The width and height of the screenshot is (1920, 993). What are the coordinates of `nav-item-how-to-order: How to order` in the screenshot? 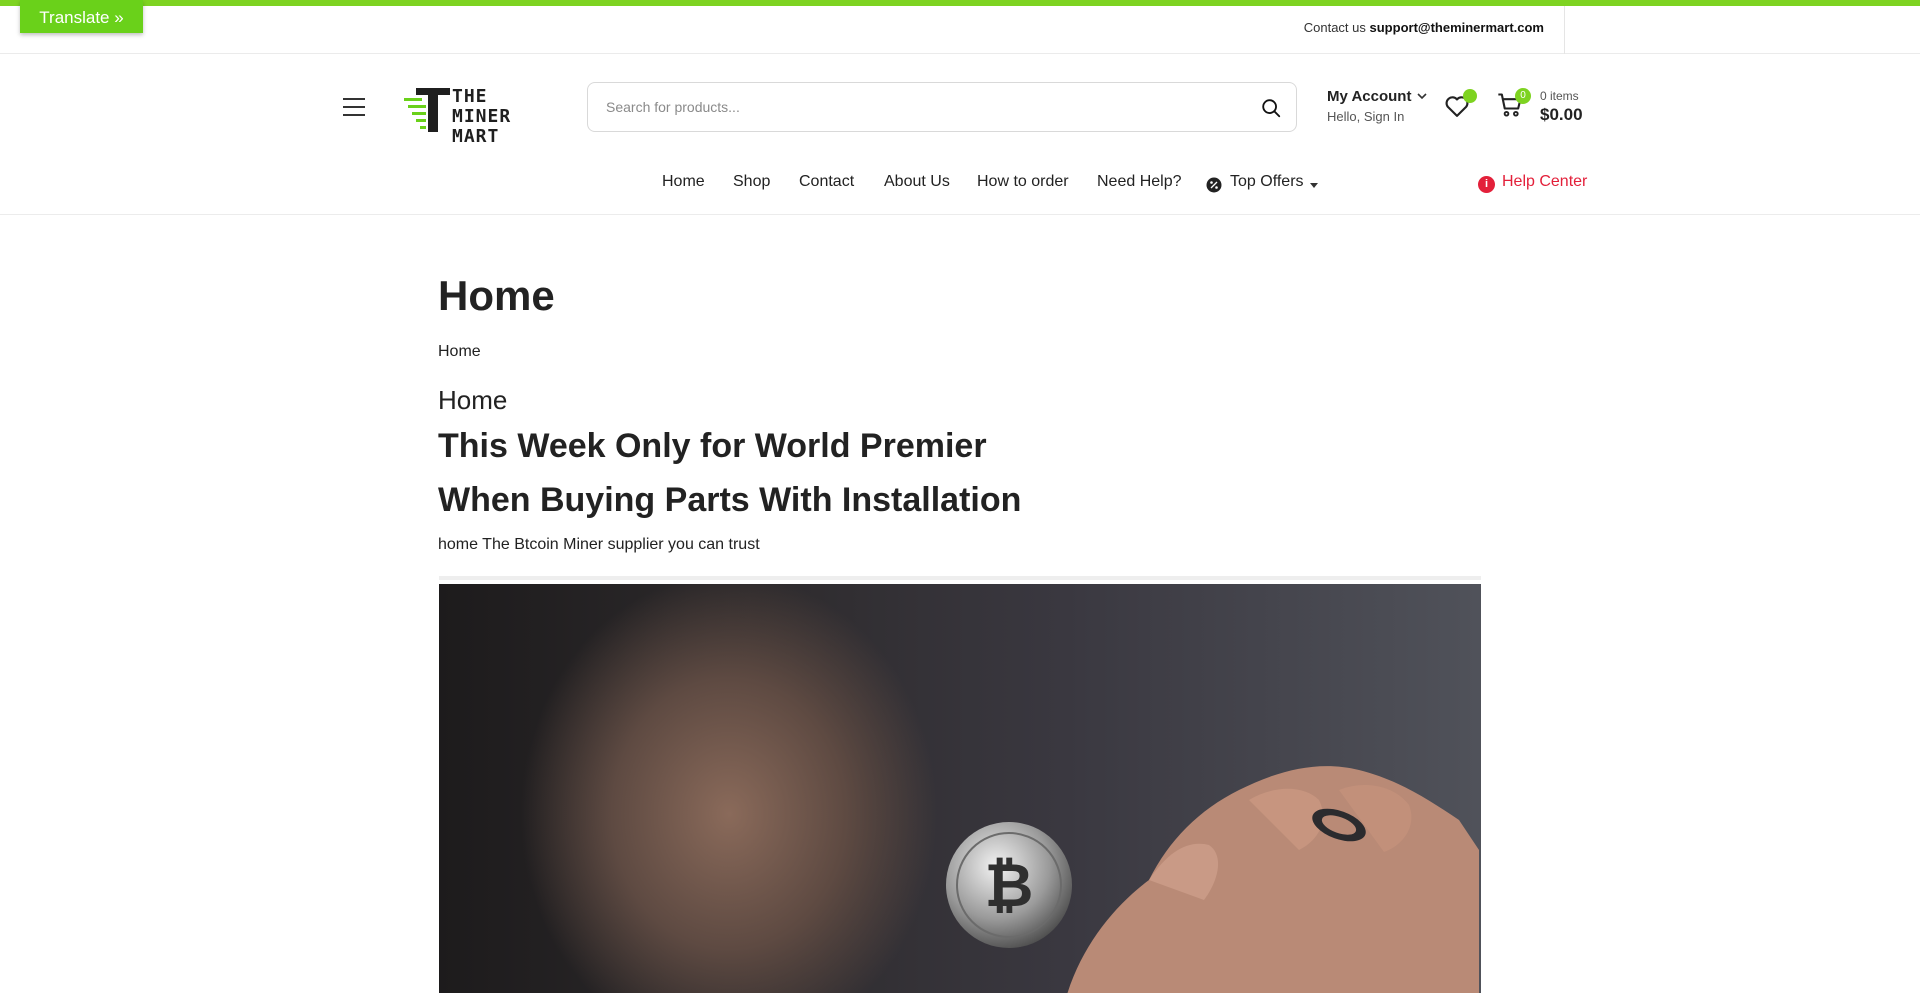 It's located at (1023, 182).